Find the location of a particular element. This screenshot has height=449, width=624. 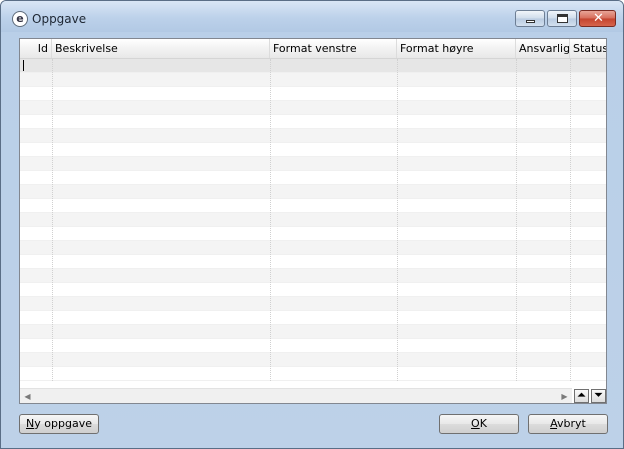

column-header-status: Status is located at coordinates (588, 48).